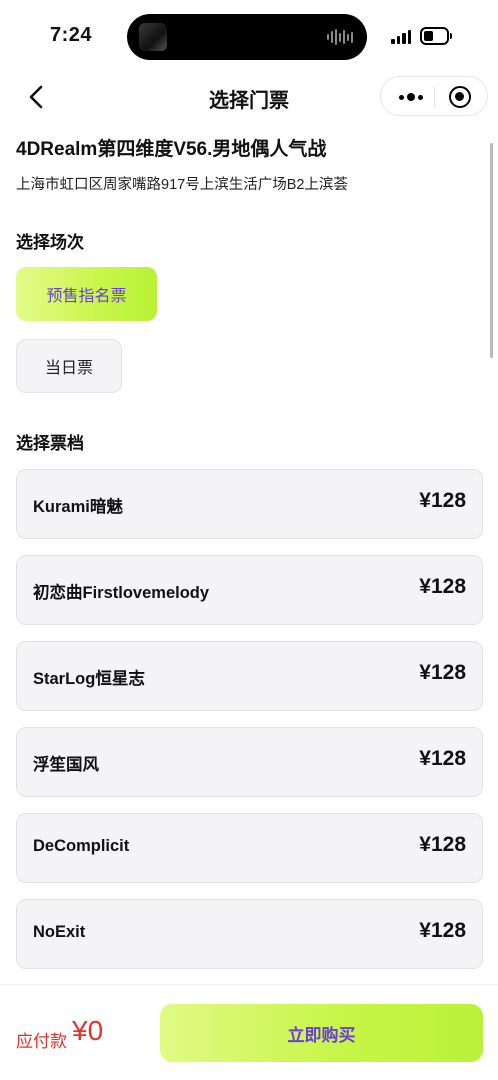 The width and height of the screenshot is (498, 1080). What do you see at coordinates (66, 765) in the screenshot?
I see `tier-name: 浮笙国风` at bounding box center [66, 765].